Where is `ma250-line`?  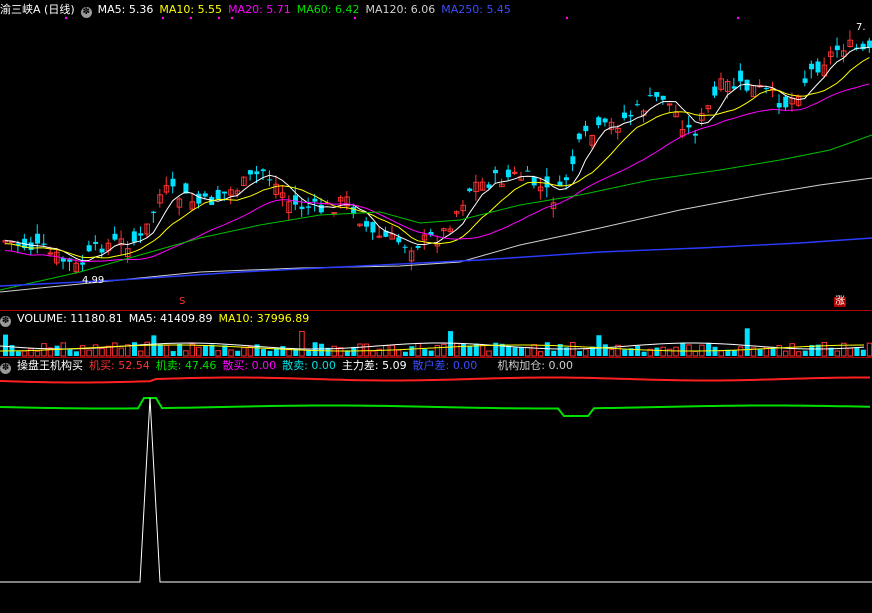
ma250-line is located at coordinates (436, 262).